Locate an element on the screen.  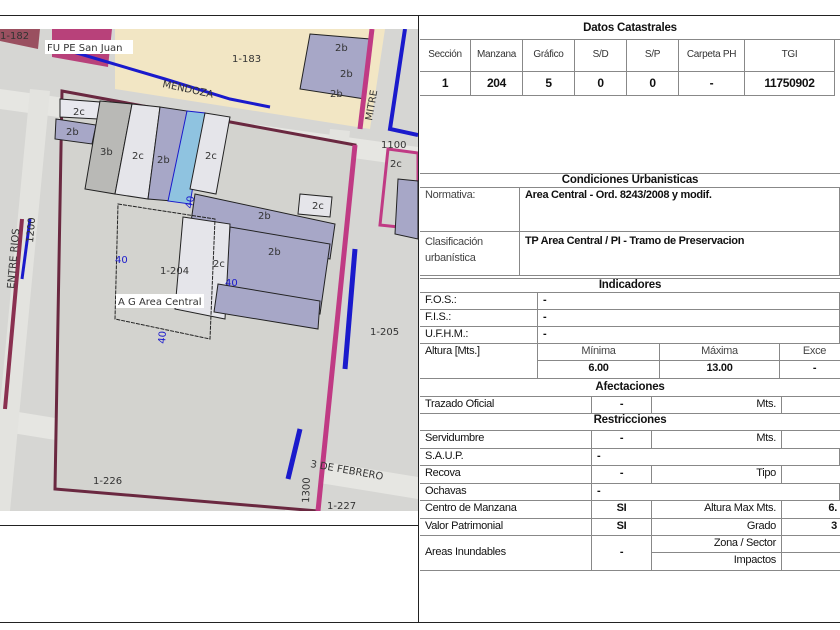
servidumbre-label: Servidumbre is located at coordinates (506, 440).